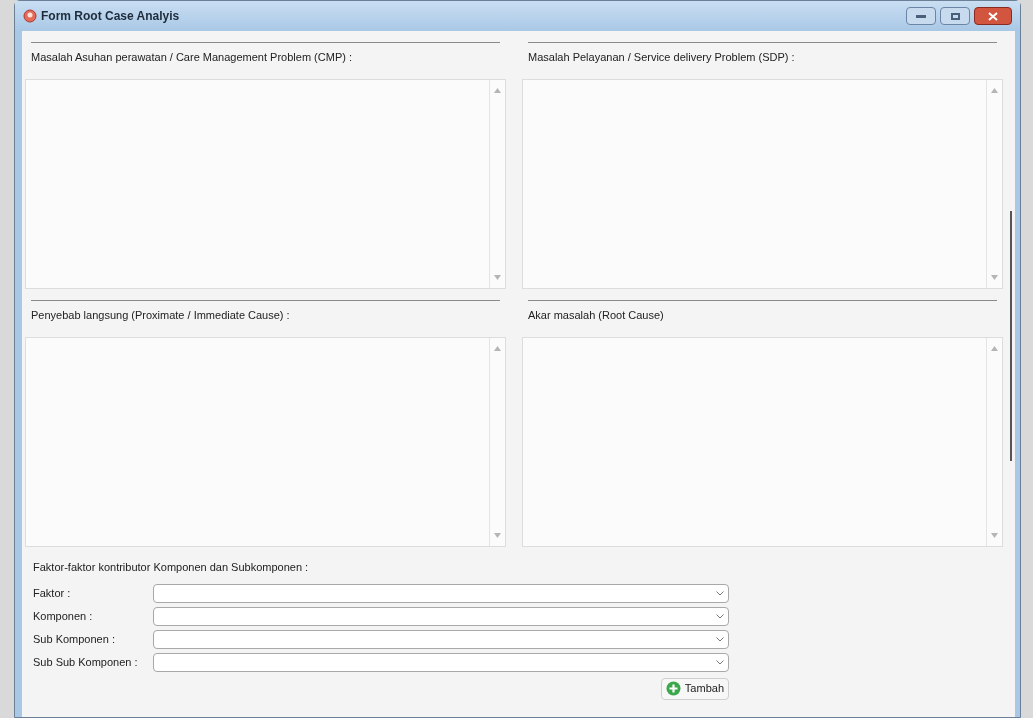 This screenshot has width=1033, height=718. Describe the element at coordinates (596, 315) in the screenshot. I see `field-label: Akar masalah (Root Cause)` at that location.